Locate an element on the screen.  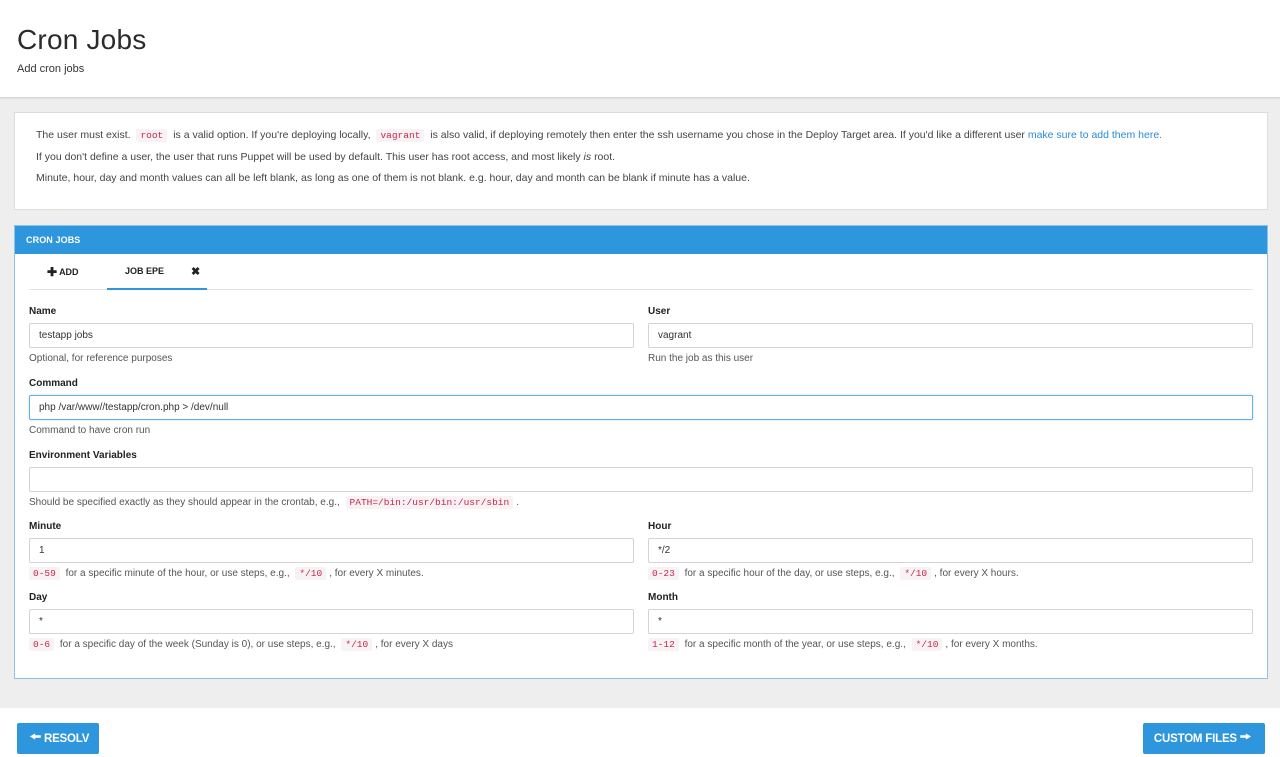
day-input is located at coordinates (331, 621).